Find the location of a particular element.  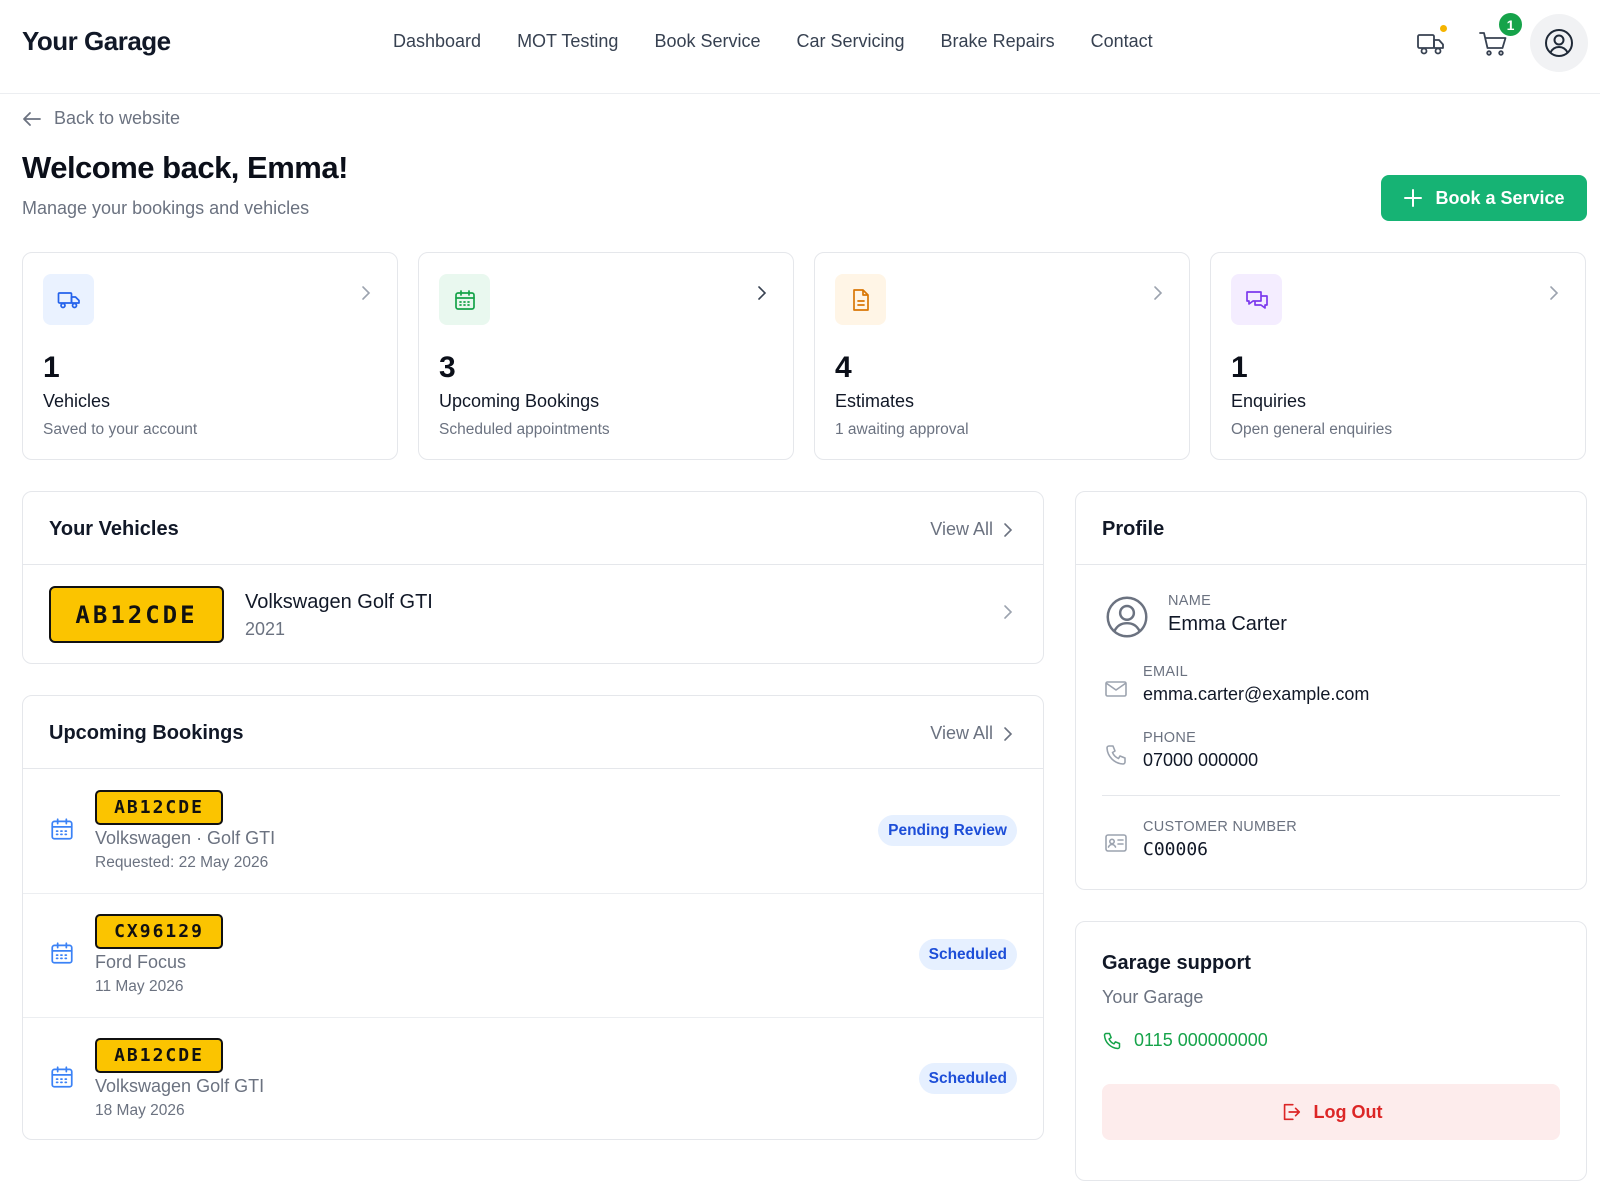

stat-value: 1 is located at coordinates (1239, 367).